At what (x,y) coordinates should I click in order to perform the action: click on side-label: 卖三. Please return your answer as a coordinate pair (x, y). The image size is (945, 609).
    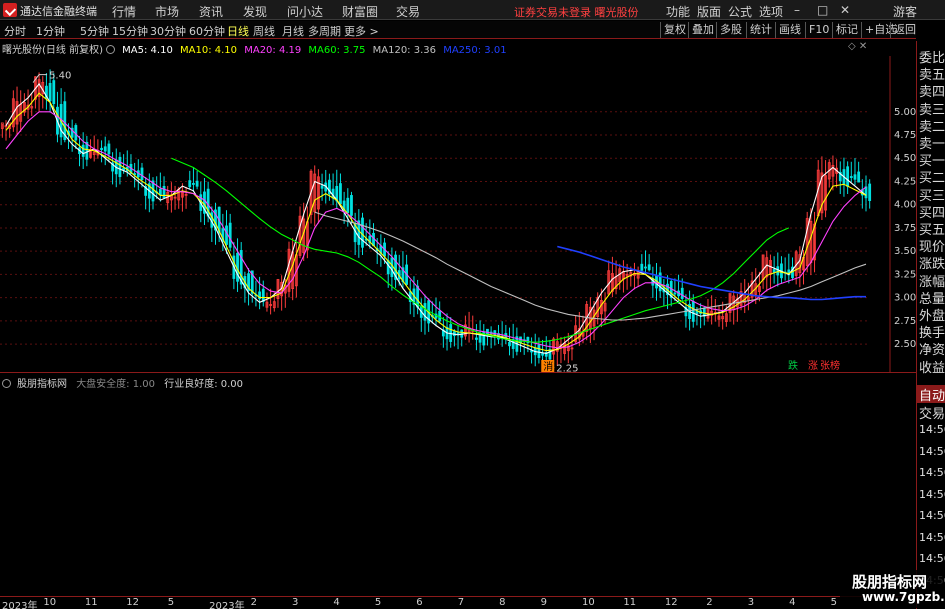
    Looking at the image, I should click on (932, 110).